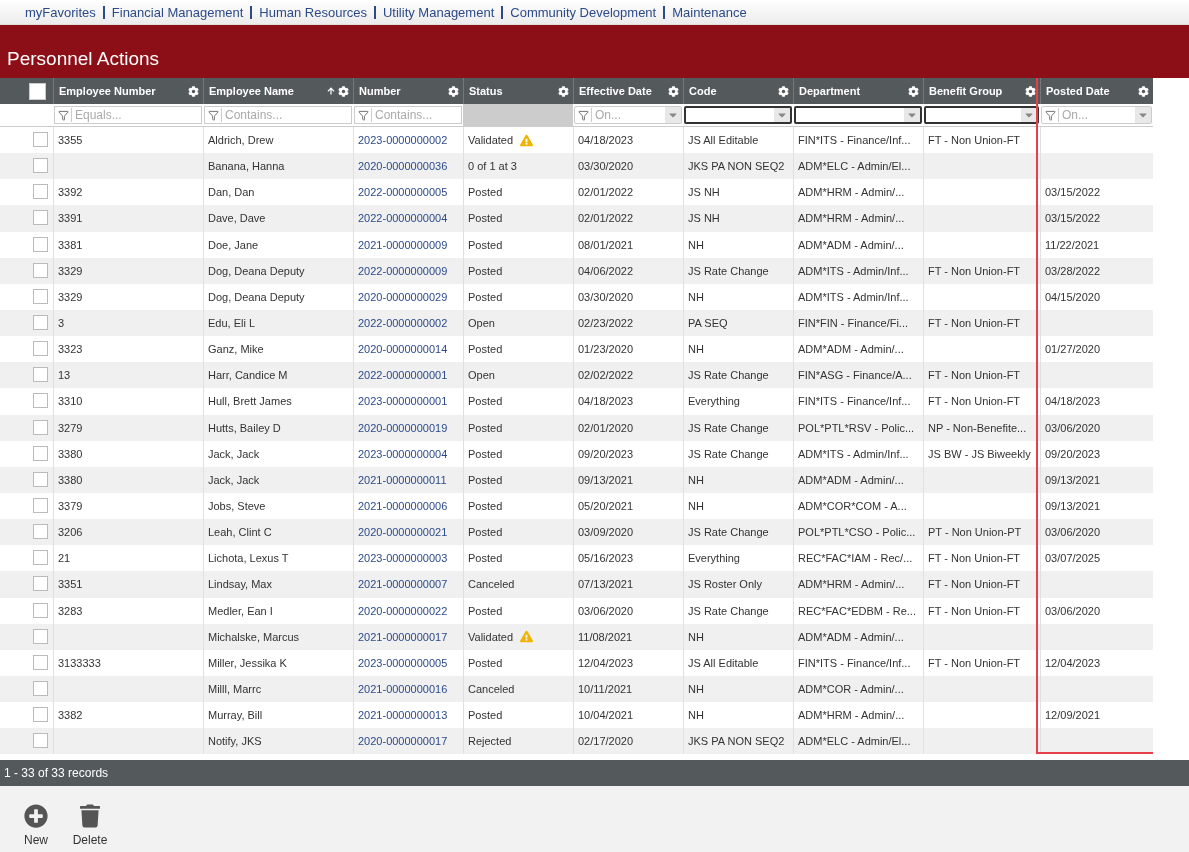 Image resolution: width=1189 pixels, height=852 pixels. What do you see at coordinates (403, 662) in the screenshot?
I see `action-number-link: 2023-0000000005` at bounding box center [403, 662].